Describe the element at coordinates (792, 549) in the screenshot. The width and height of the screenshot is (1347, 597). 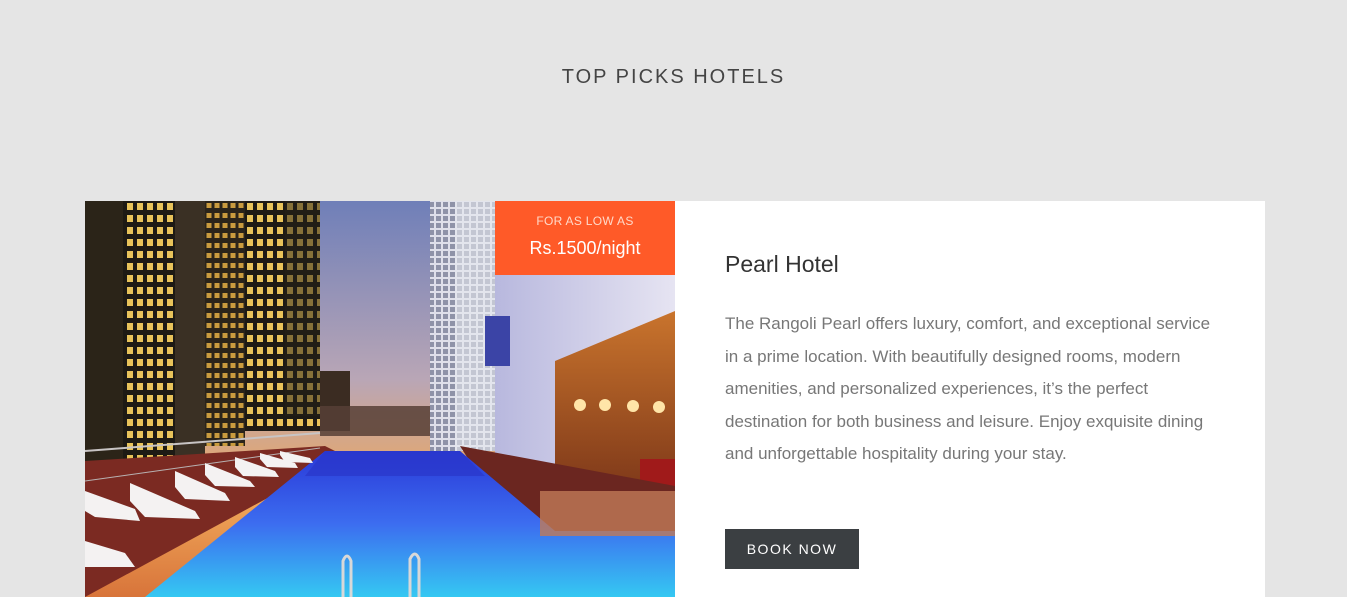
I see `book-now-button: BOOK NOW` at that location.